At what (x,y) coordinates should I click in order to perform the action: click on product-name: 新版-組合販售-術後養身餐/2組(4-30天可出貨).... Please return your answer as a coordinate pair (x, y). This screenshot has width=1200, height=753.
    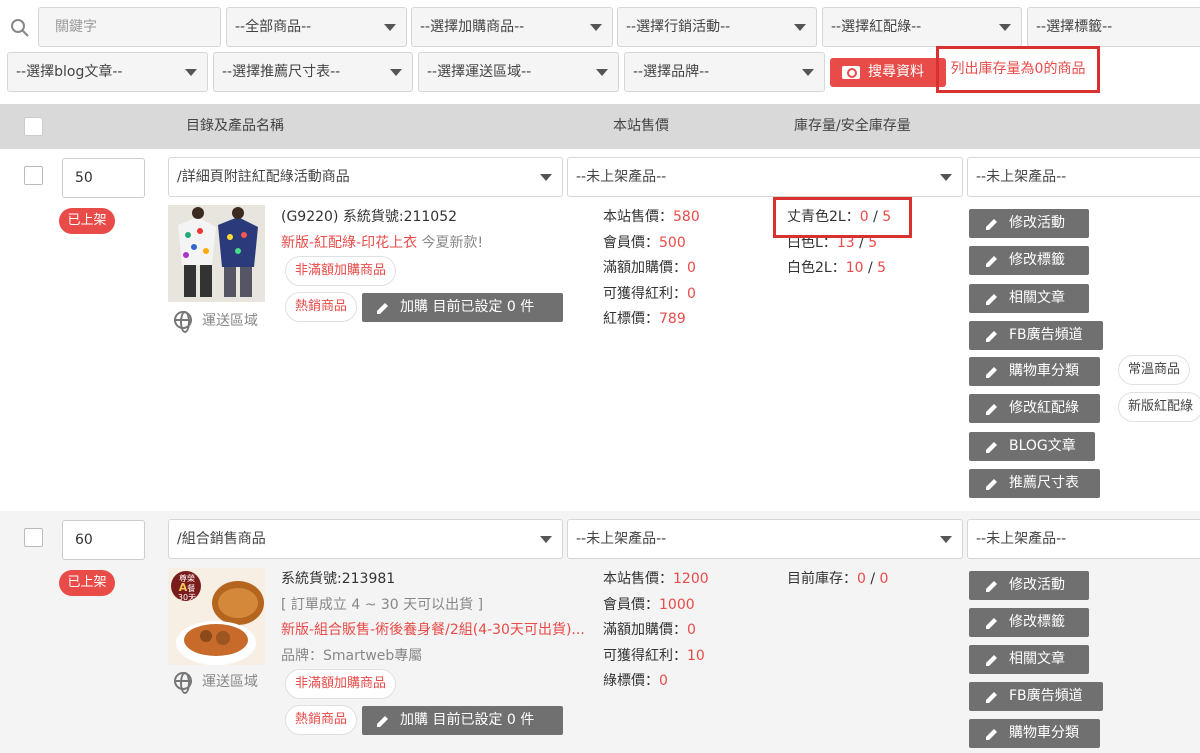
    Looking at the image, I should click on (433, 630).